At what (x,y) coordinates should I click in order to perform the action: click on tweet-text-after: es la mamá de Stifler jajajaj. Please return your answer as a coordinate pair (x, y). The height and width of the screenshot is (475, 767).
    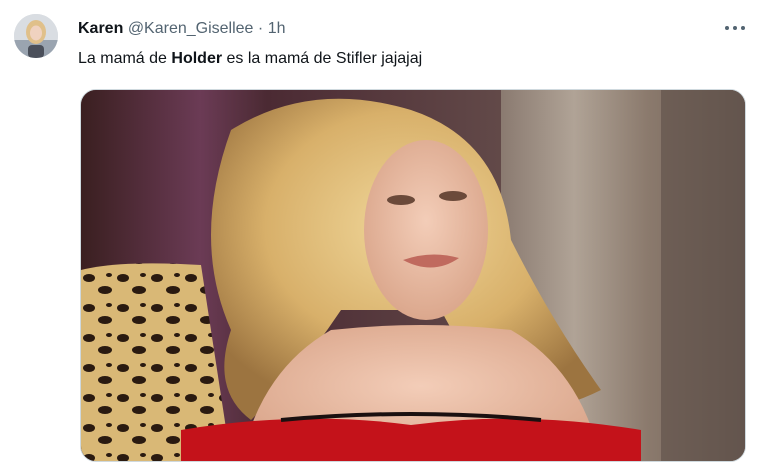
    Looking at the image, I should click on (322, 58).